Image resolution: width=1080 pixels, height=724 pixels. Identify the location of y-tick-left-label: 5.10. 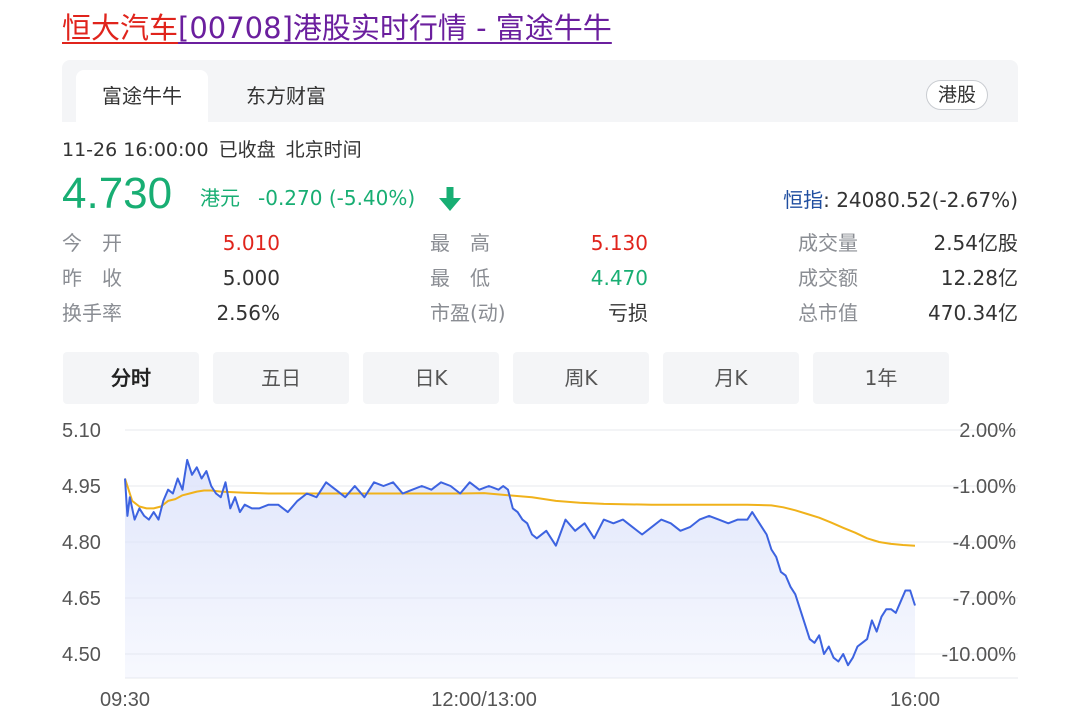
(81, 431).